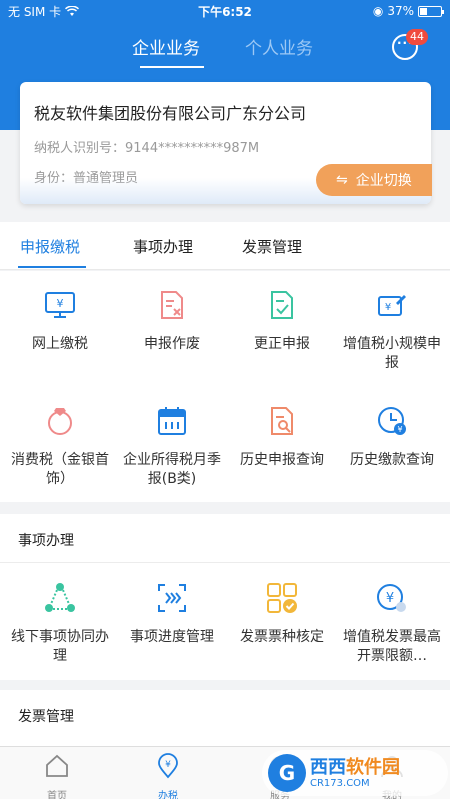  Describe the element at coordinates (60, 344) in the screenshot. I see `grid-item-label: 网上缴税` at that location.